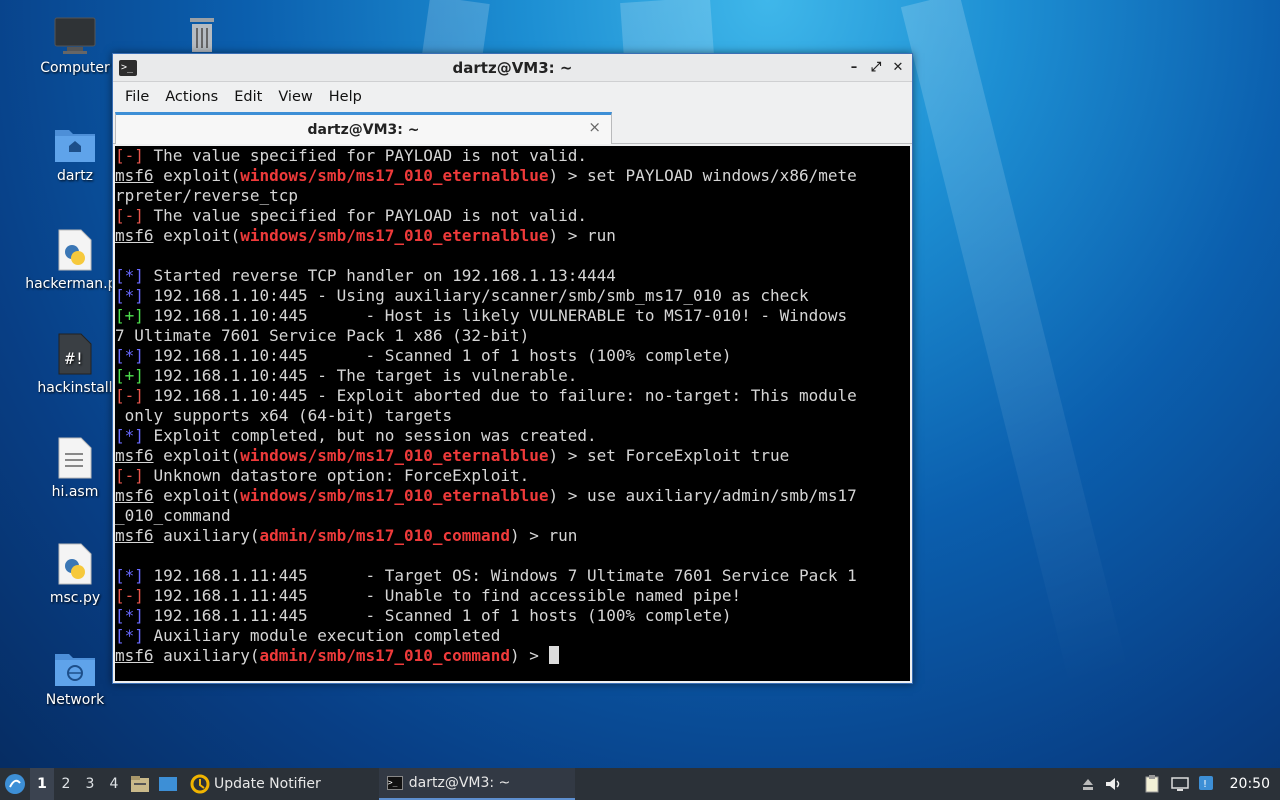 This screenshot has width=1280, height=800. I want to click on network-icon, so click(1180, 784).